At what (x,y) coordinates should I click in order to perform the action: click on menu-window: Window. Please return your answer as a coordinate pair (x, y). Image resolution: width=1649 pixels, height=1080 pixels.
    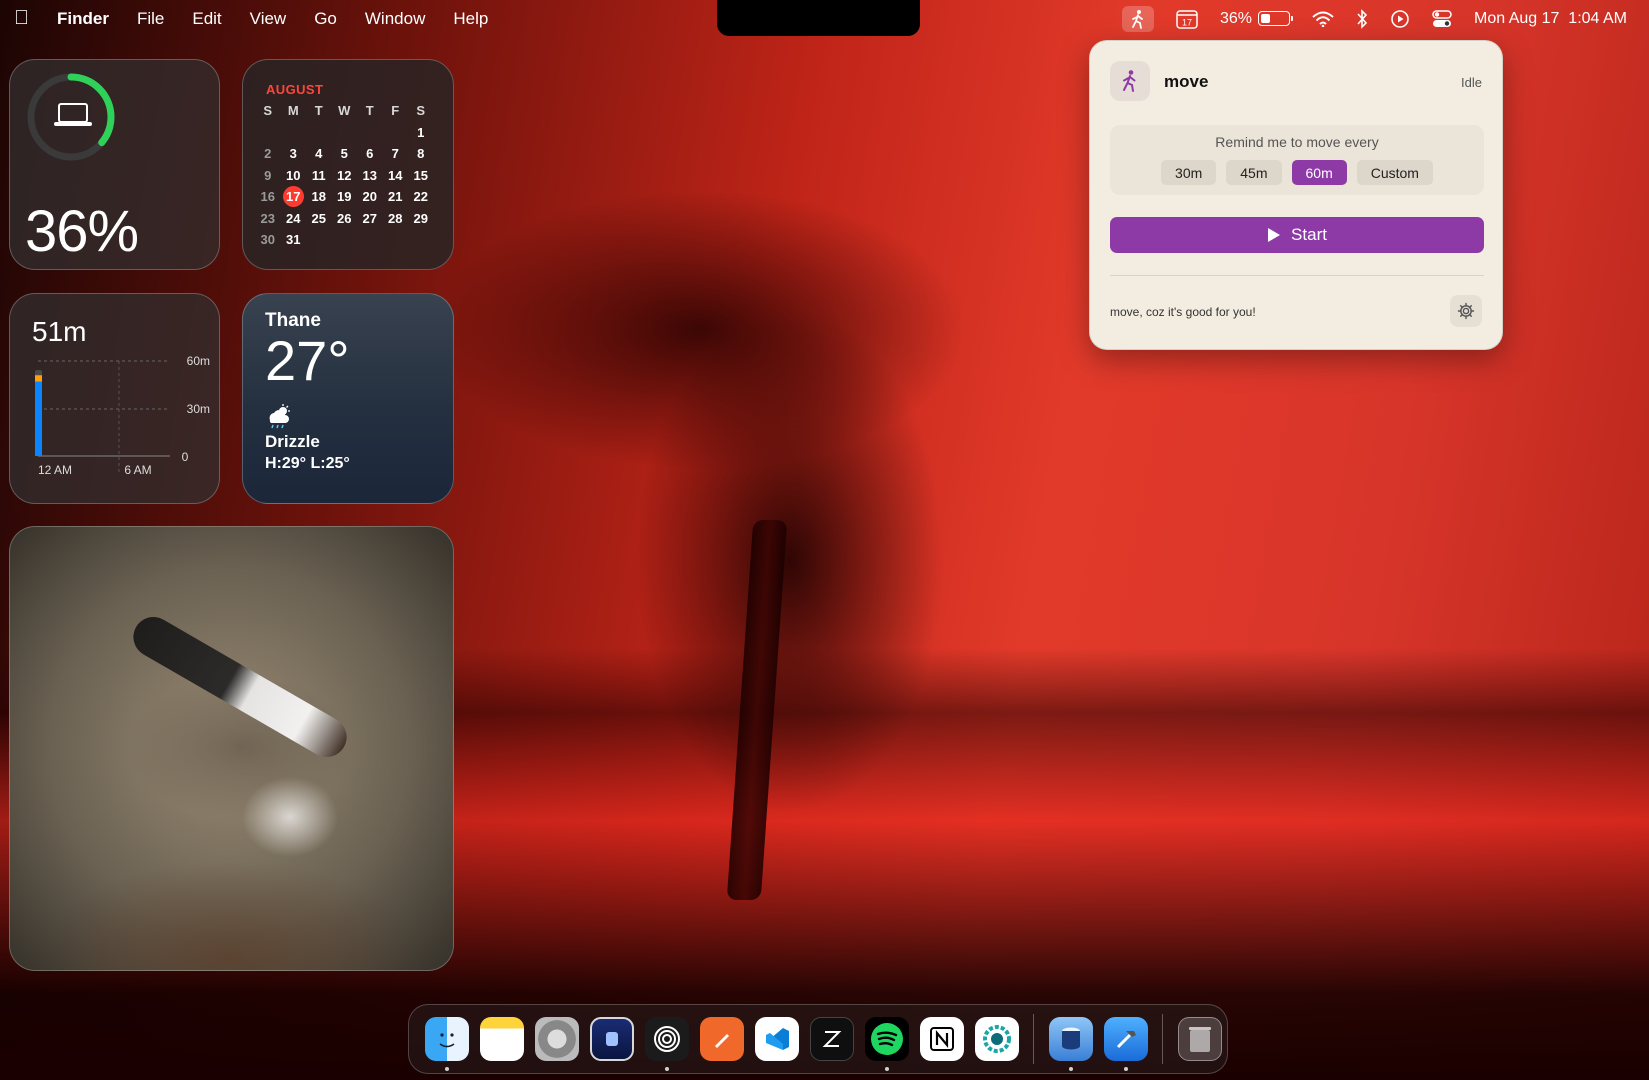
    Looking at the image, I should click on (395, 19).